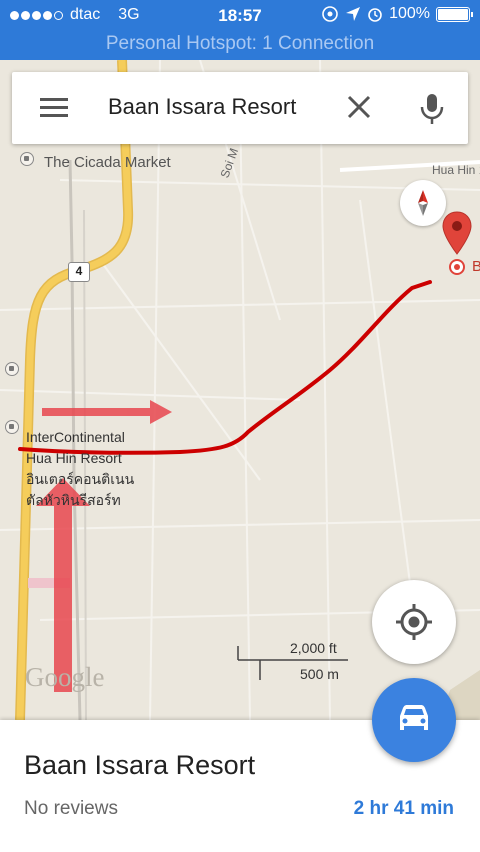 The width and height of the screenshot is (480, 852). What do you see at coordinates (80, 479) in the screenshot?
I see `hotel-name-th-line1: อินเตอร์คอนติเนน` at bounding box center [80, 479].